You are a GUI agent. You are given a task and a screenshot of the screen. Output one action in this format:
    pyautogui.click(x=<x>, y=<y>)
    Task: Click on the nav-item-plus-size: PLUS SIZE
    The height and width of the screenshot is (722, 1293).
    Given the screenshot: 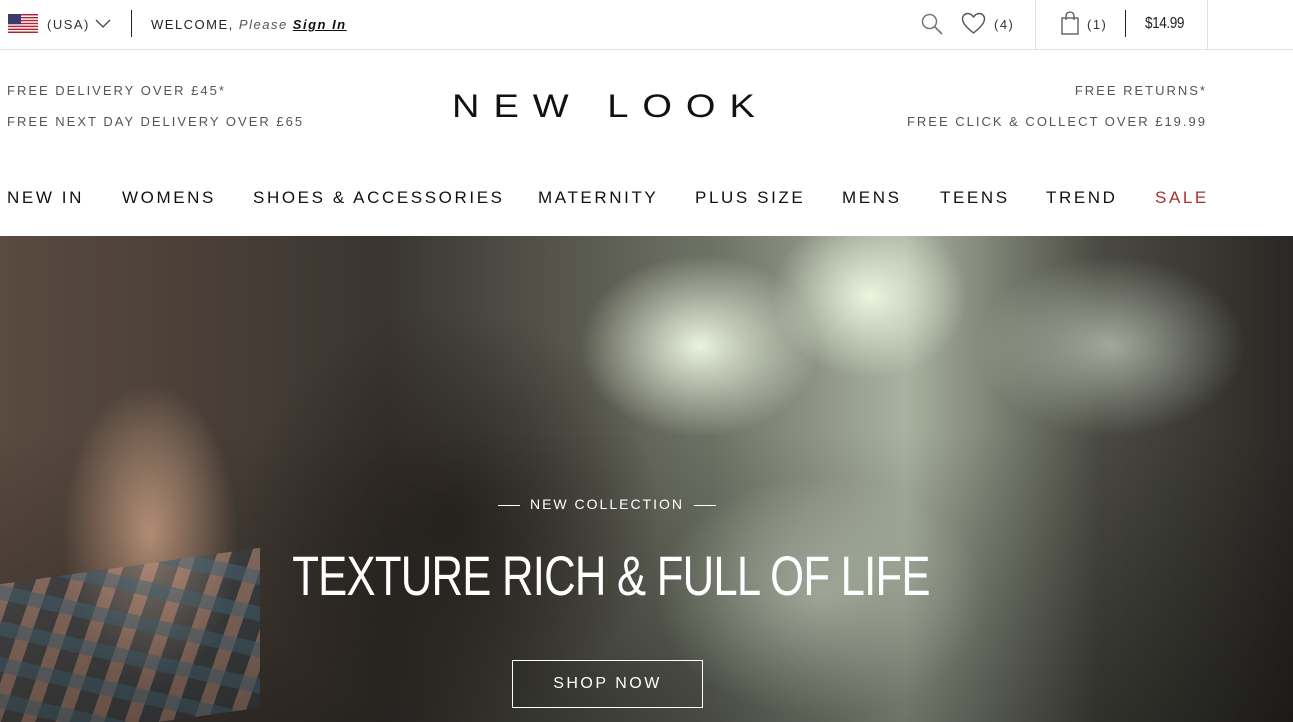 What is the action you would take?
    pyautogui.click(x=750, y=198)
    